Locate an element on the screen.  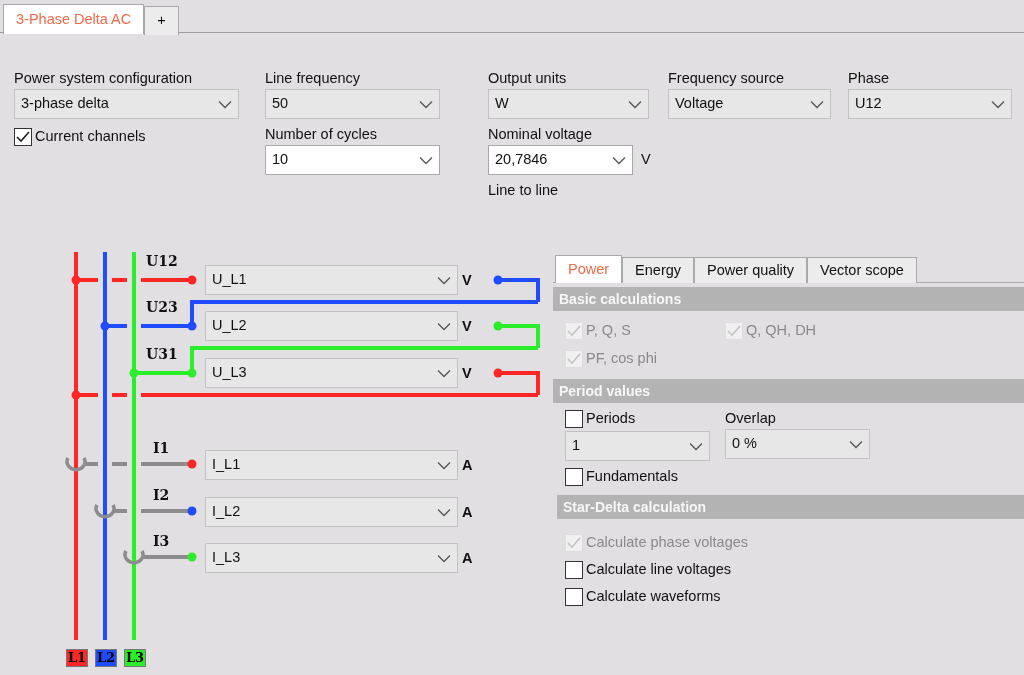
field-note: Line to line is located at coordinates (524, 190).